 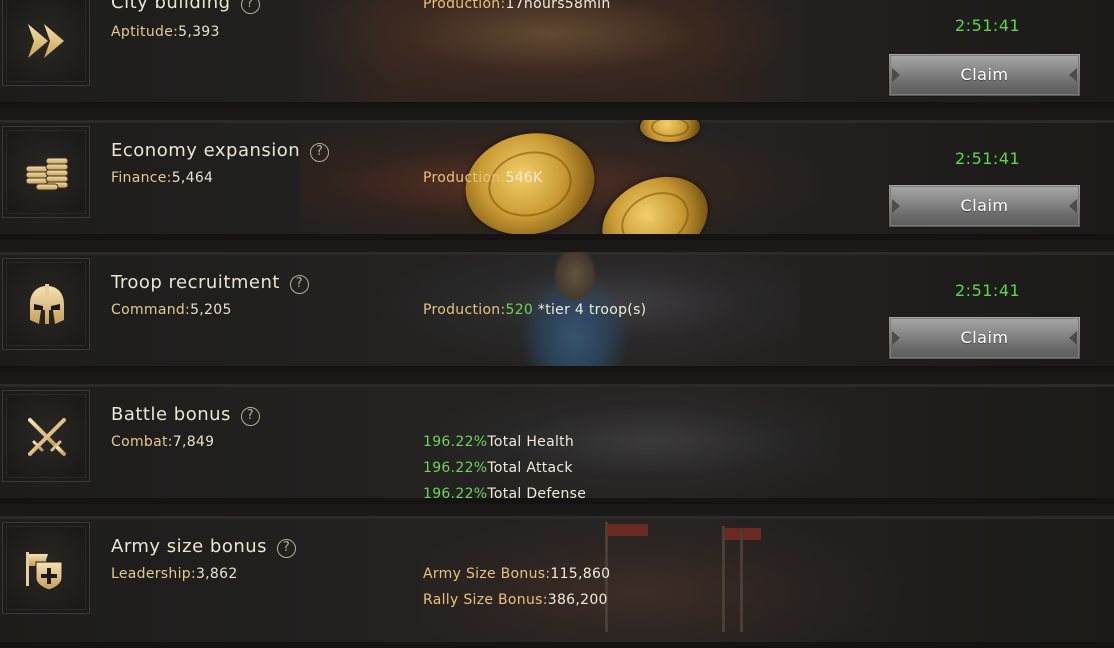 I want to click on battle-icon-box, so click(x=46, y=436).